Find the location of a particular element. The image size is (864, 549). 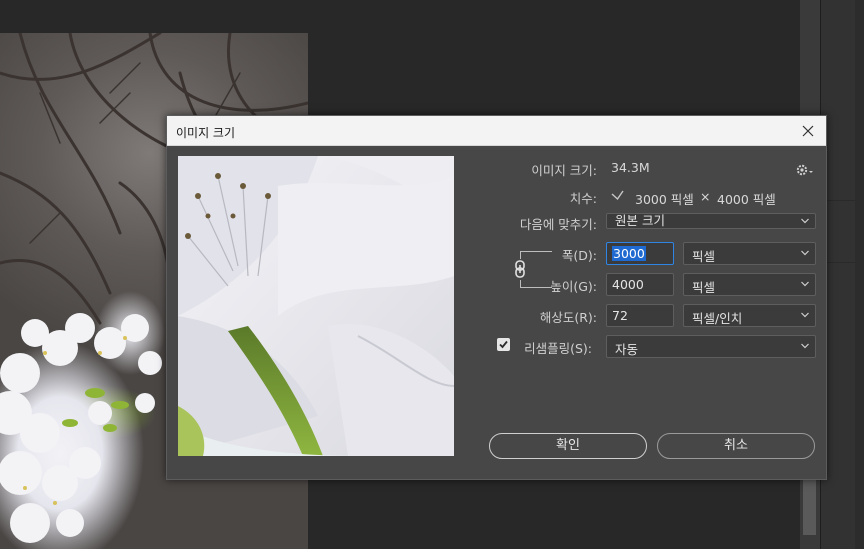

panel-edge is located at coordinates (859, 274).